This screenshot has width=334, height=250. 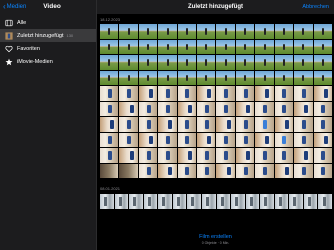 What do you see at coordinates (215, 237) in the screenshot?
I see `make-film-button: Film erstellen` at bounding box center [215, 237].